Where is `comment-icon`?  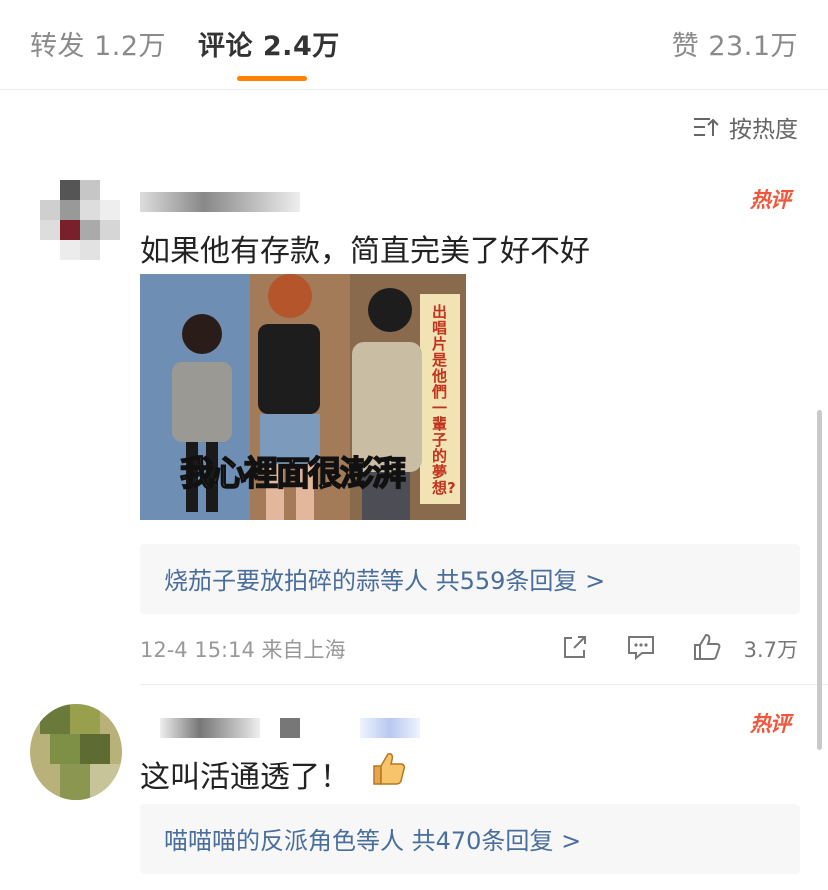 comment-icon is located at coordinates (641, 647).